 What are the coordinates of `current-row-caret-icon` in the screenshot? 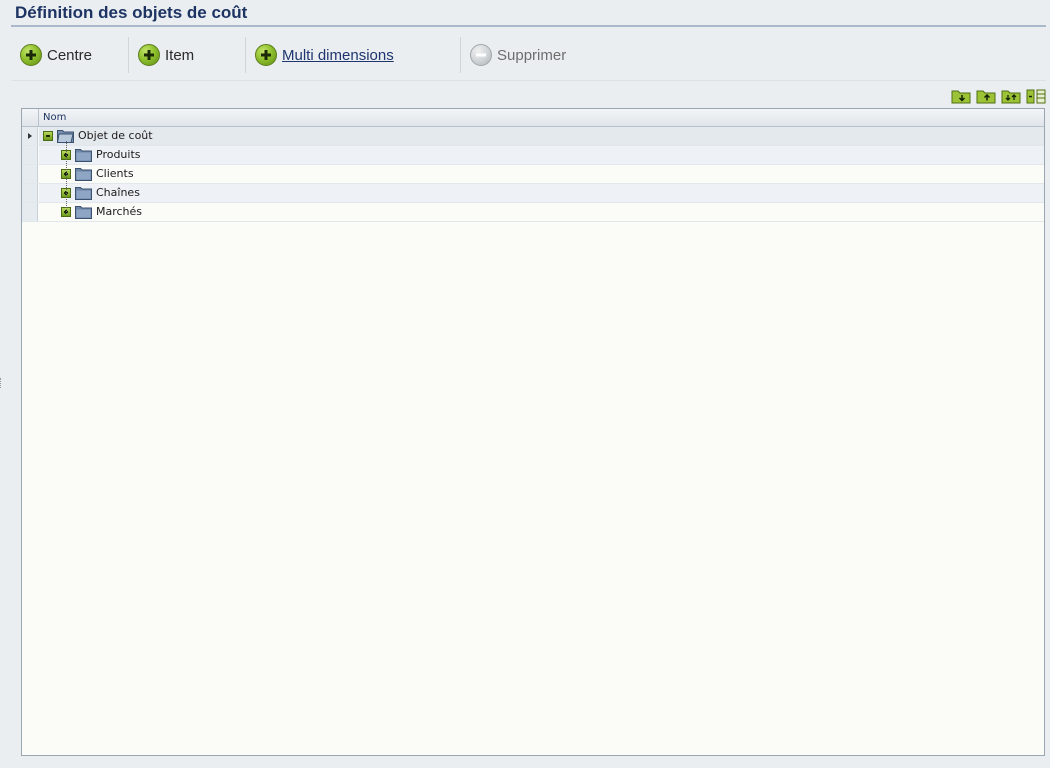 It's located at (30, 136).